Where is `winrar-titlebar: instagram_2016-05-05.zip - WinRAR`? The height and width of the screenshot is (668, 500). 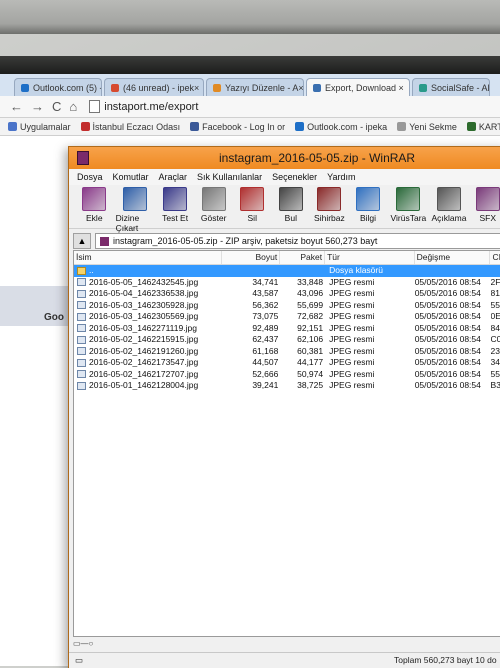
winrar-titlebar: instagram_2016-05-05.zip - WinRAR is located at coordinates (284, 158).